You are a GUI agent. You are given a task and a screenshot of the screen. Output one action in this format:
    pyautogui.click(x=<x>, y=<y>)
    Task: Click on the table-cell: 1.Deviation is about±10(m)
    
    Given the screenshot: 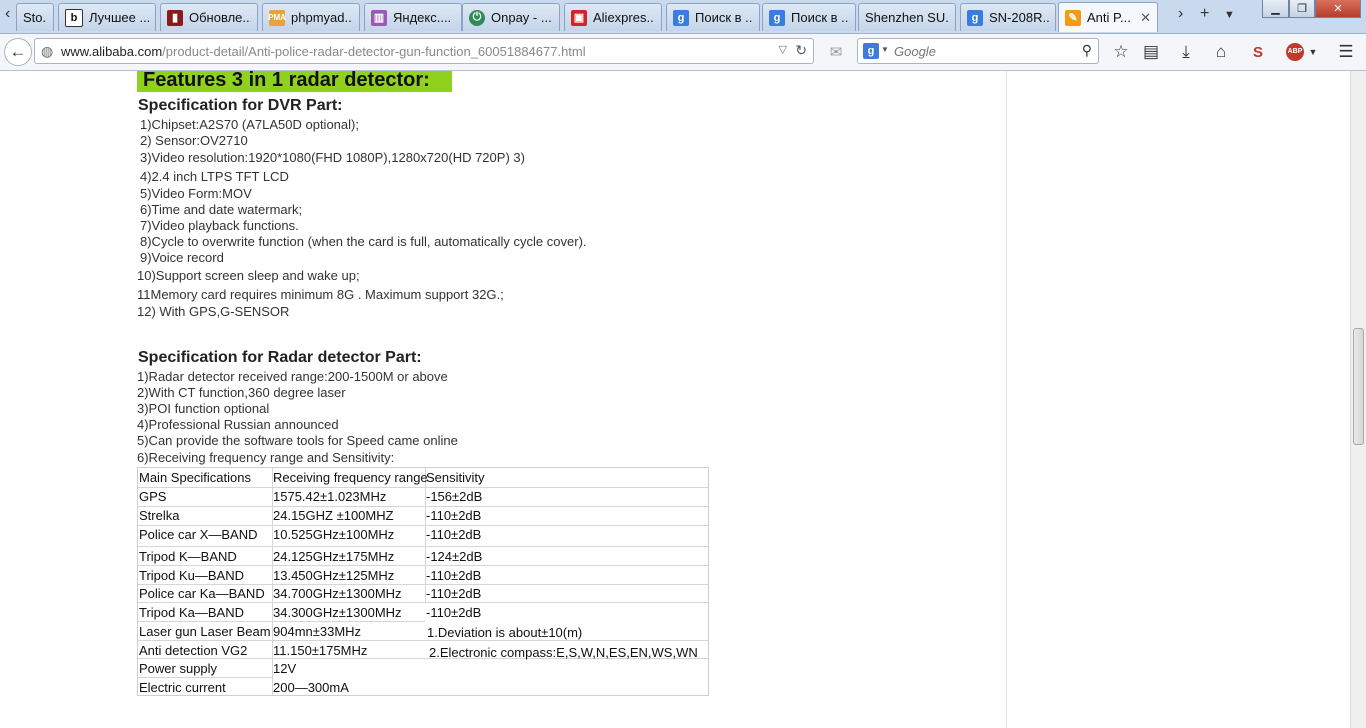 What is the action you would take?
    pyautogui.click(x=505, y=632)
    